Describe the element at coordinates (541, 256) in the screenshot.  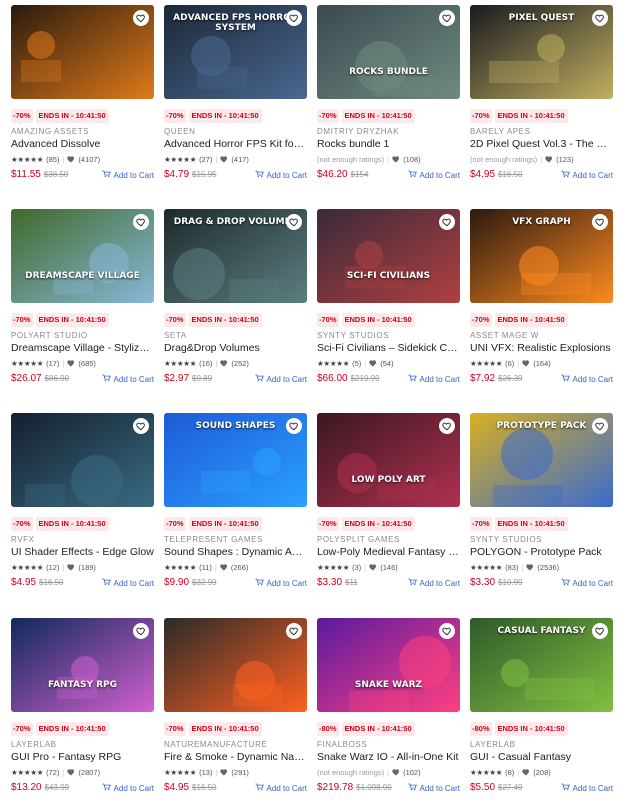
I see `product-thumbnail: VFX GRAPH` at that location.